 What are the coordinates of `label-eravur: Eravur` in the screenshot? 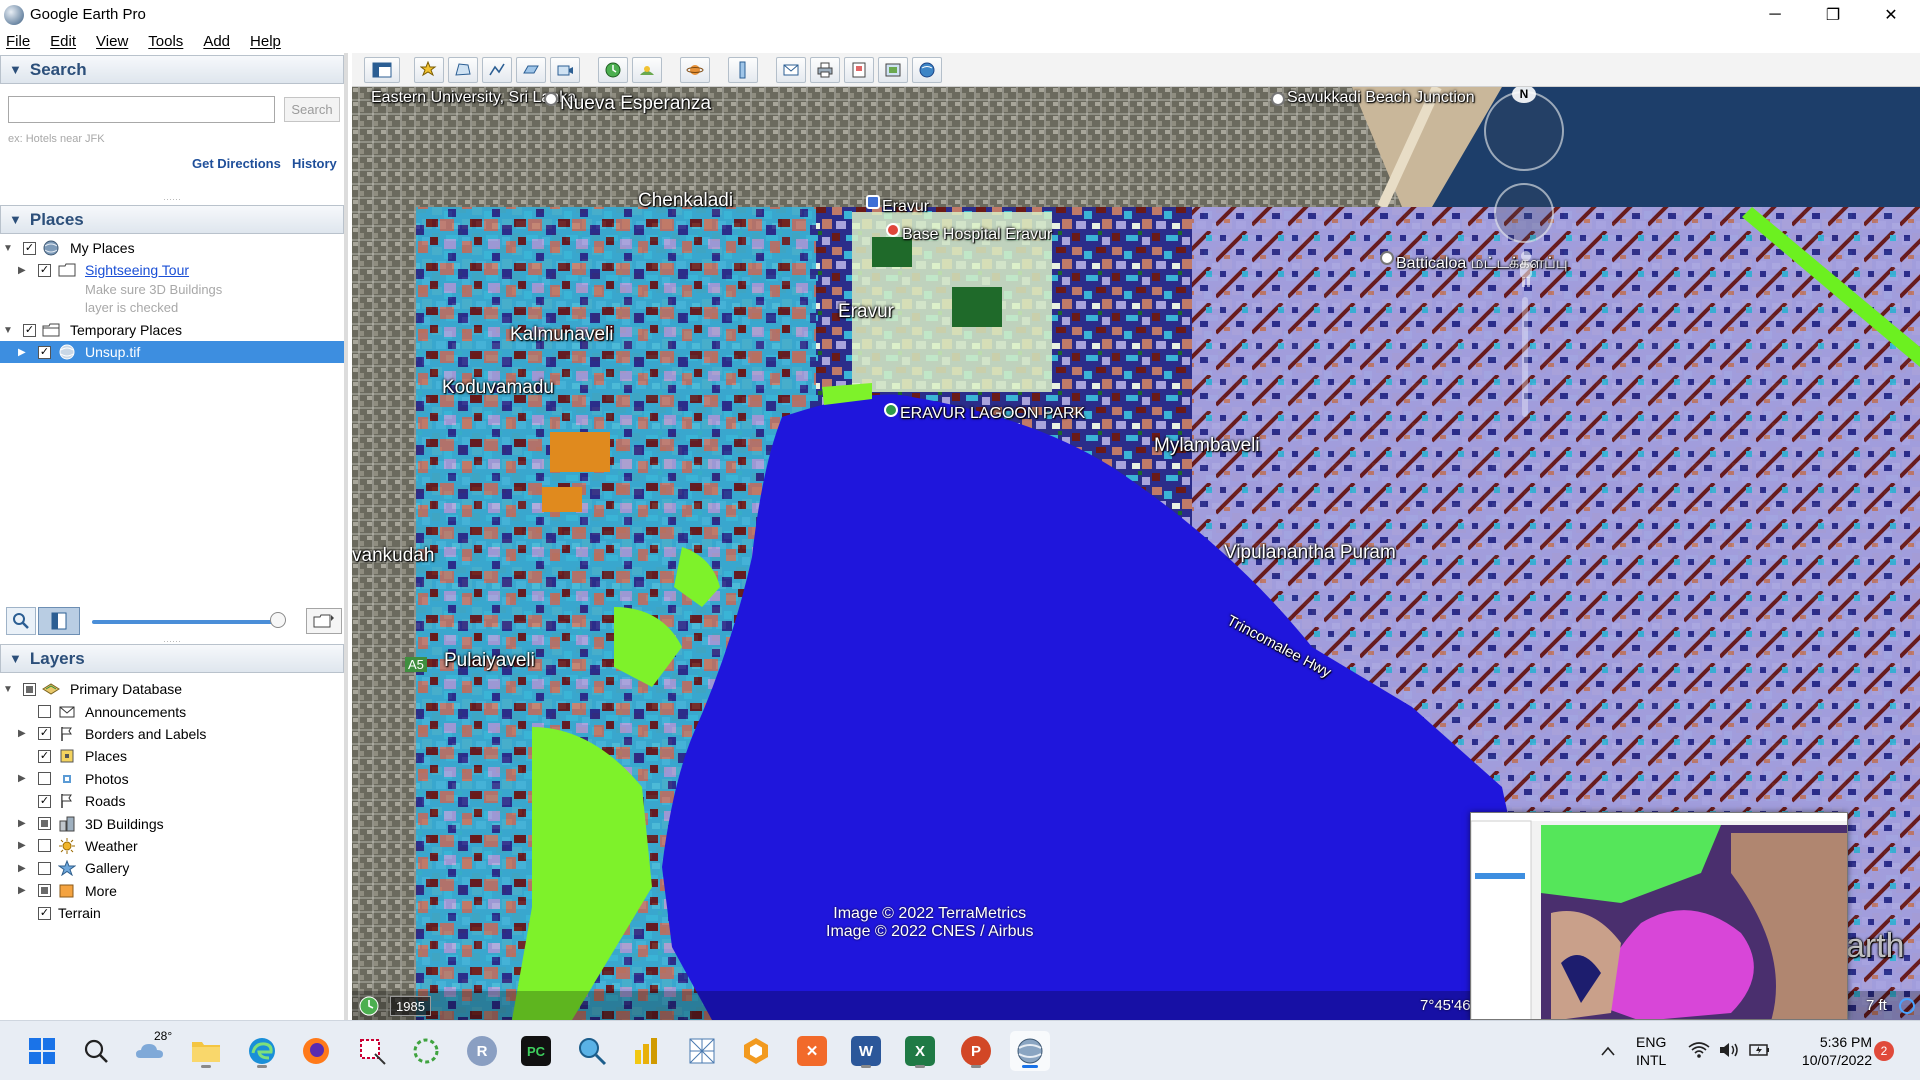 It's located at (866, 312).